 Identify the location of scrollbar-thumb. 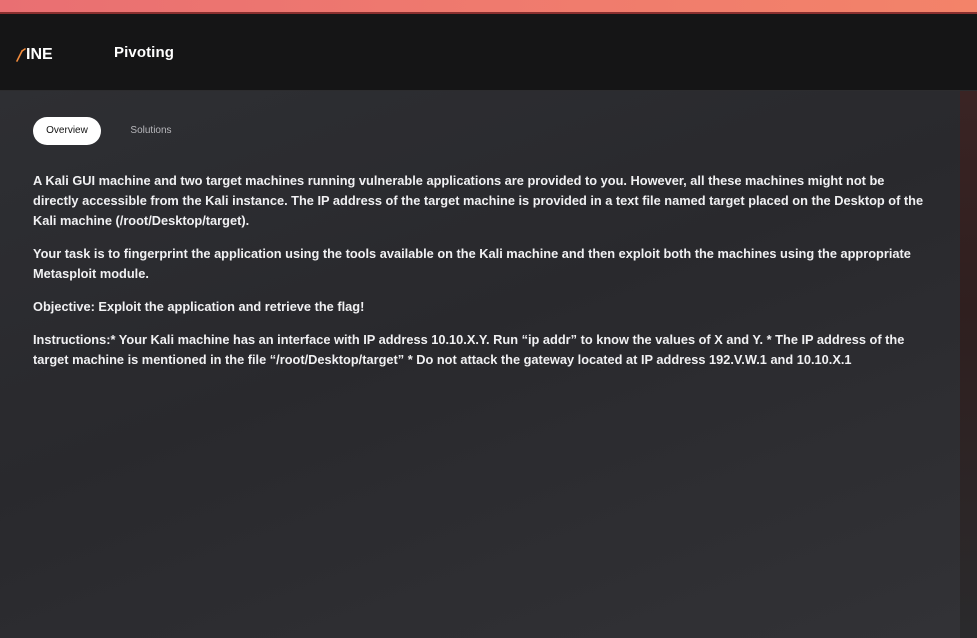
(968, 364).